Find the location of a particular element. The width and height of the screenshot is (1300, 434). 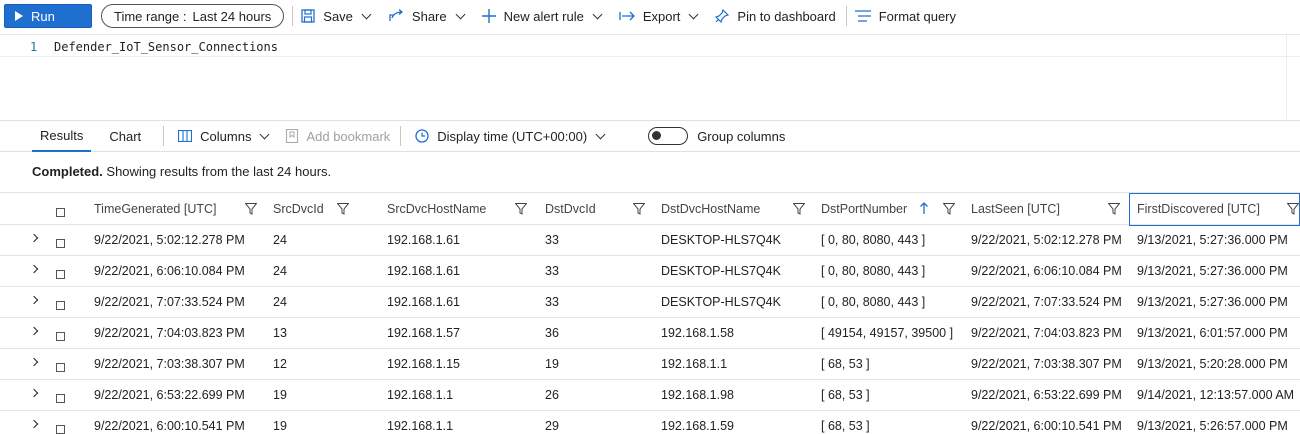

cell-src-dvc-id: 19 is located at coordinates (280, 426).